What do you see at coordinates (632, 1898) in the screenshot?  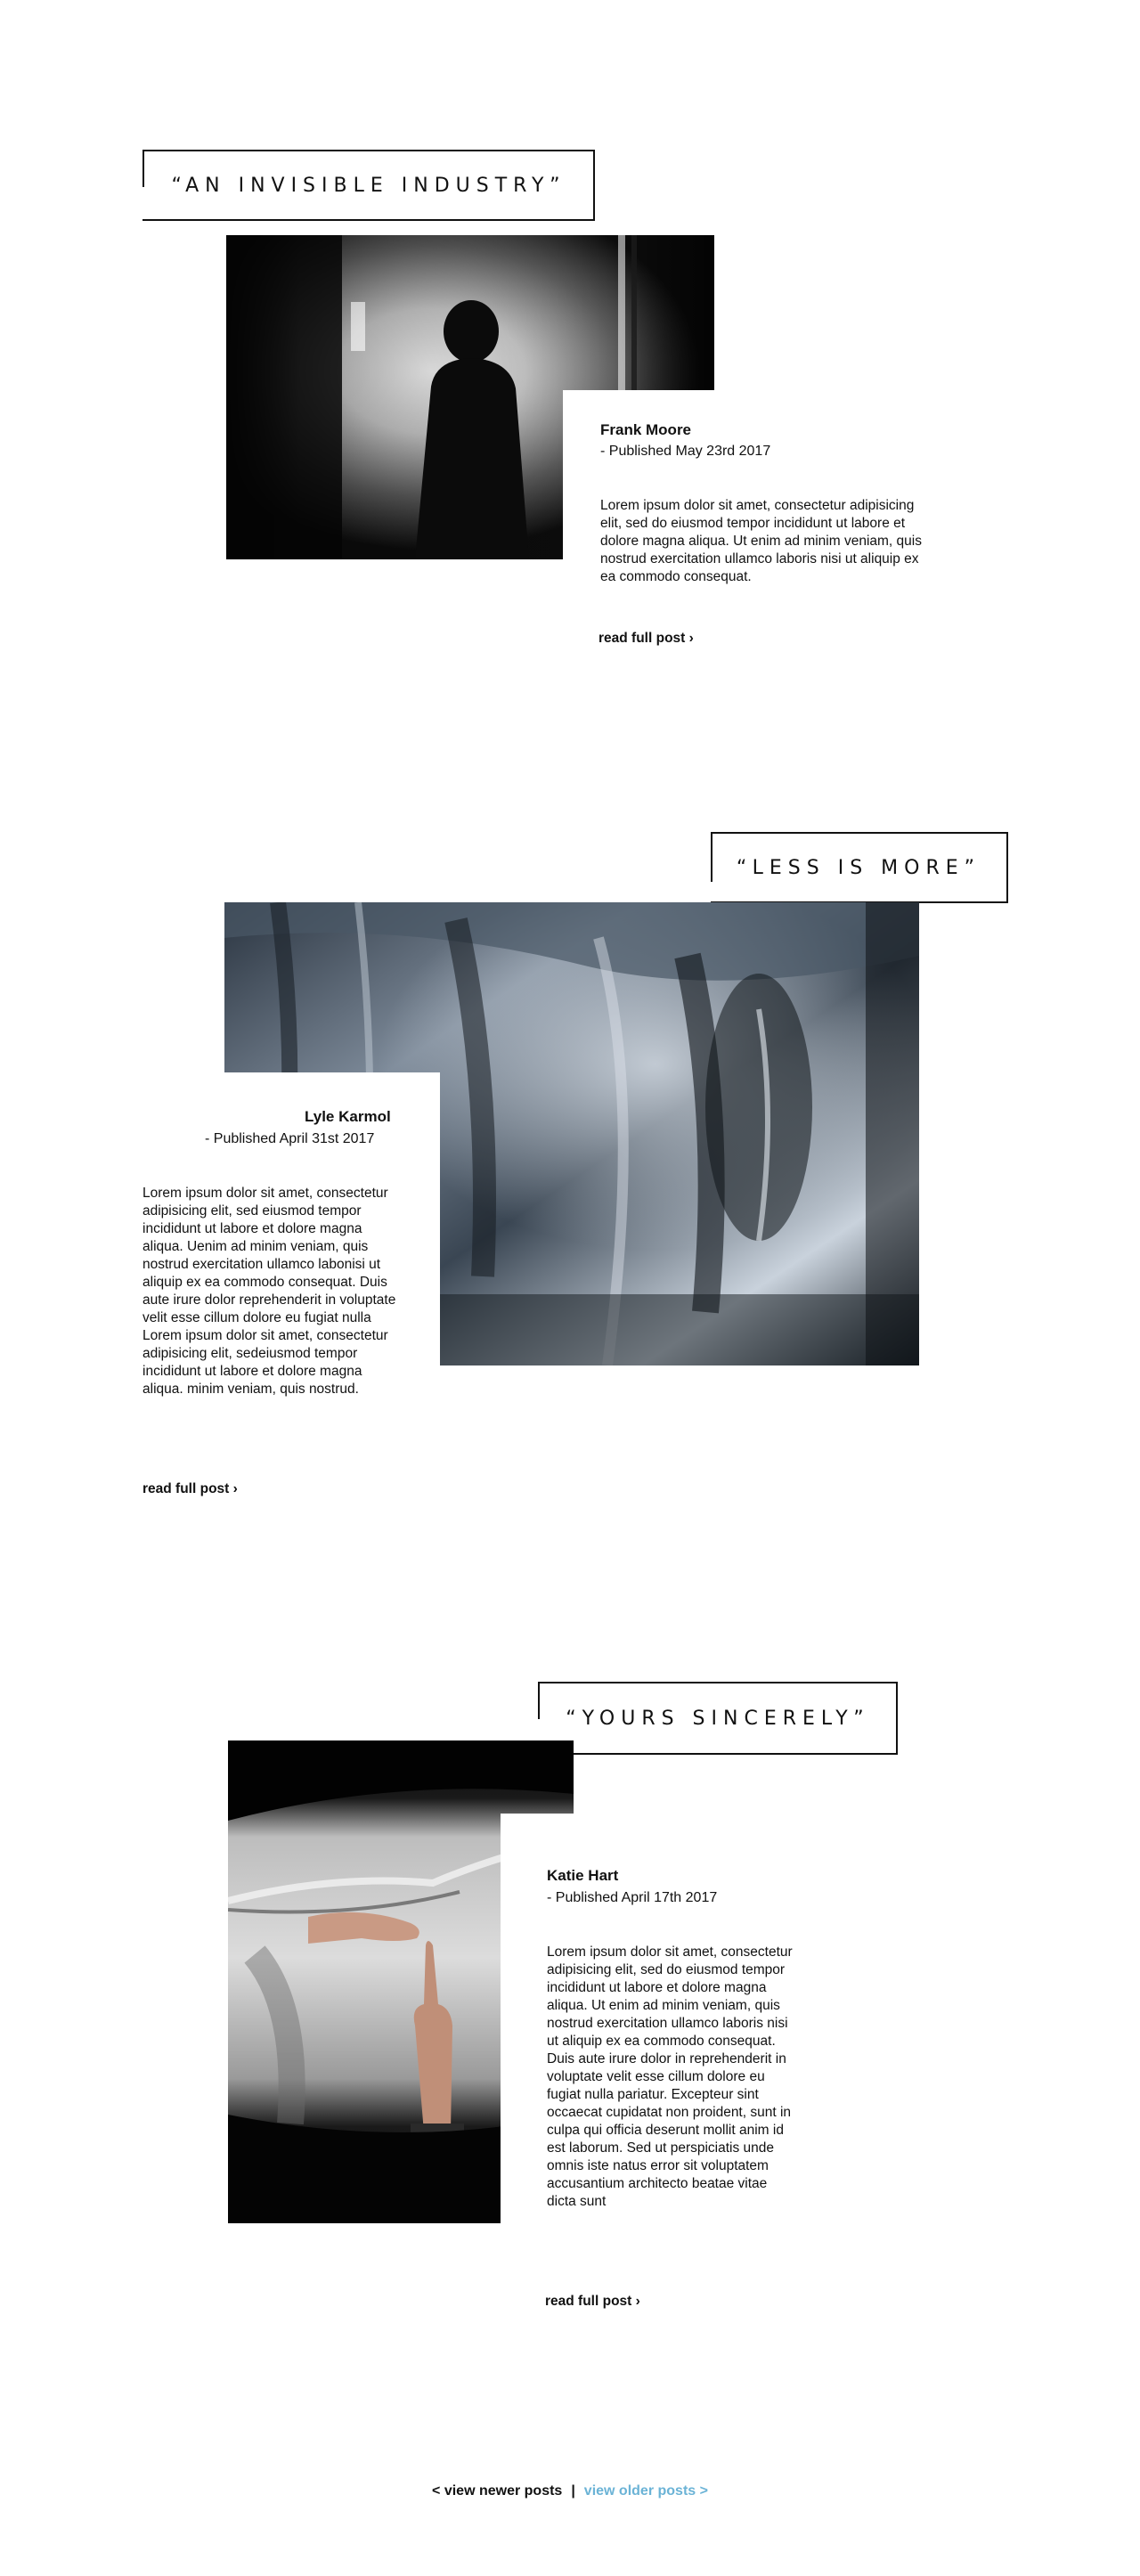 I see `publish-date: - Published April 17th 2017` at bounding box center [632, 1898].